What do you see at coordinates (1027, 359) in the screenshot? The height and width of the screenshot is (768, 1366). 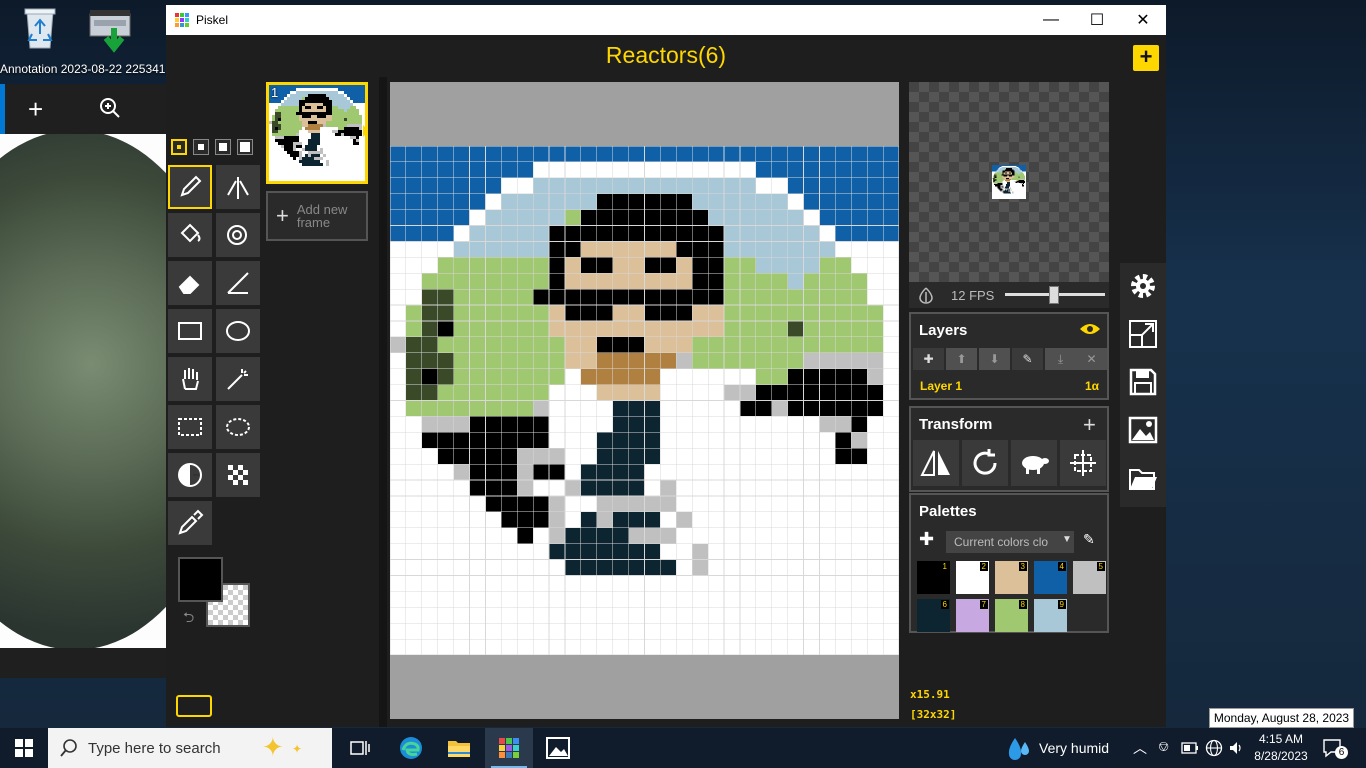 I see `edit-layer-button: ✎` at bounding box center [1027, 359].